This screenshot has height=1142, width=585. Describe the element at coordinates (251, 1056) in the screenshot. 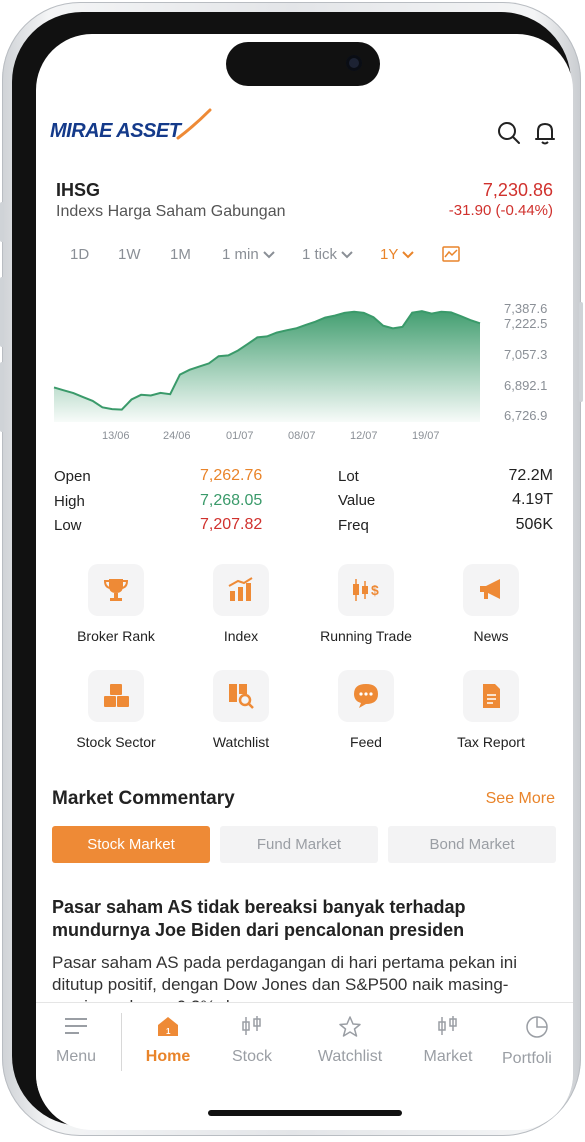

I see `nav-label: Stock` at that location.